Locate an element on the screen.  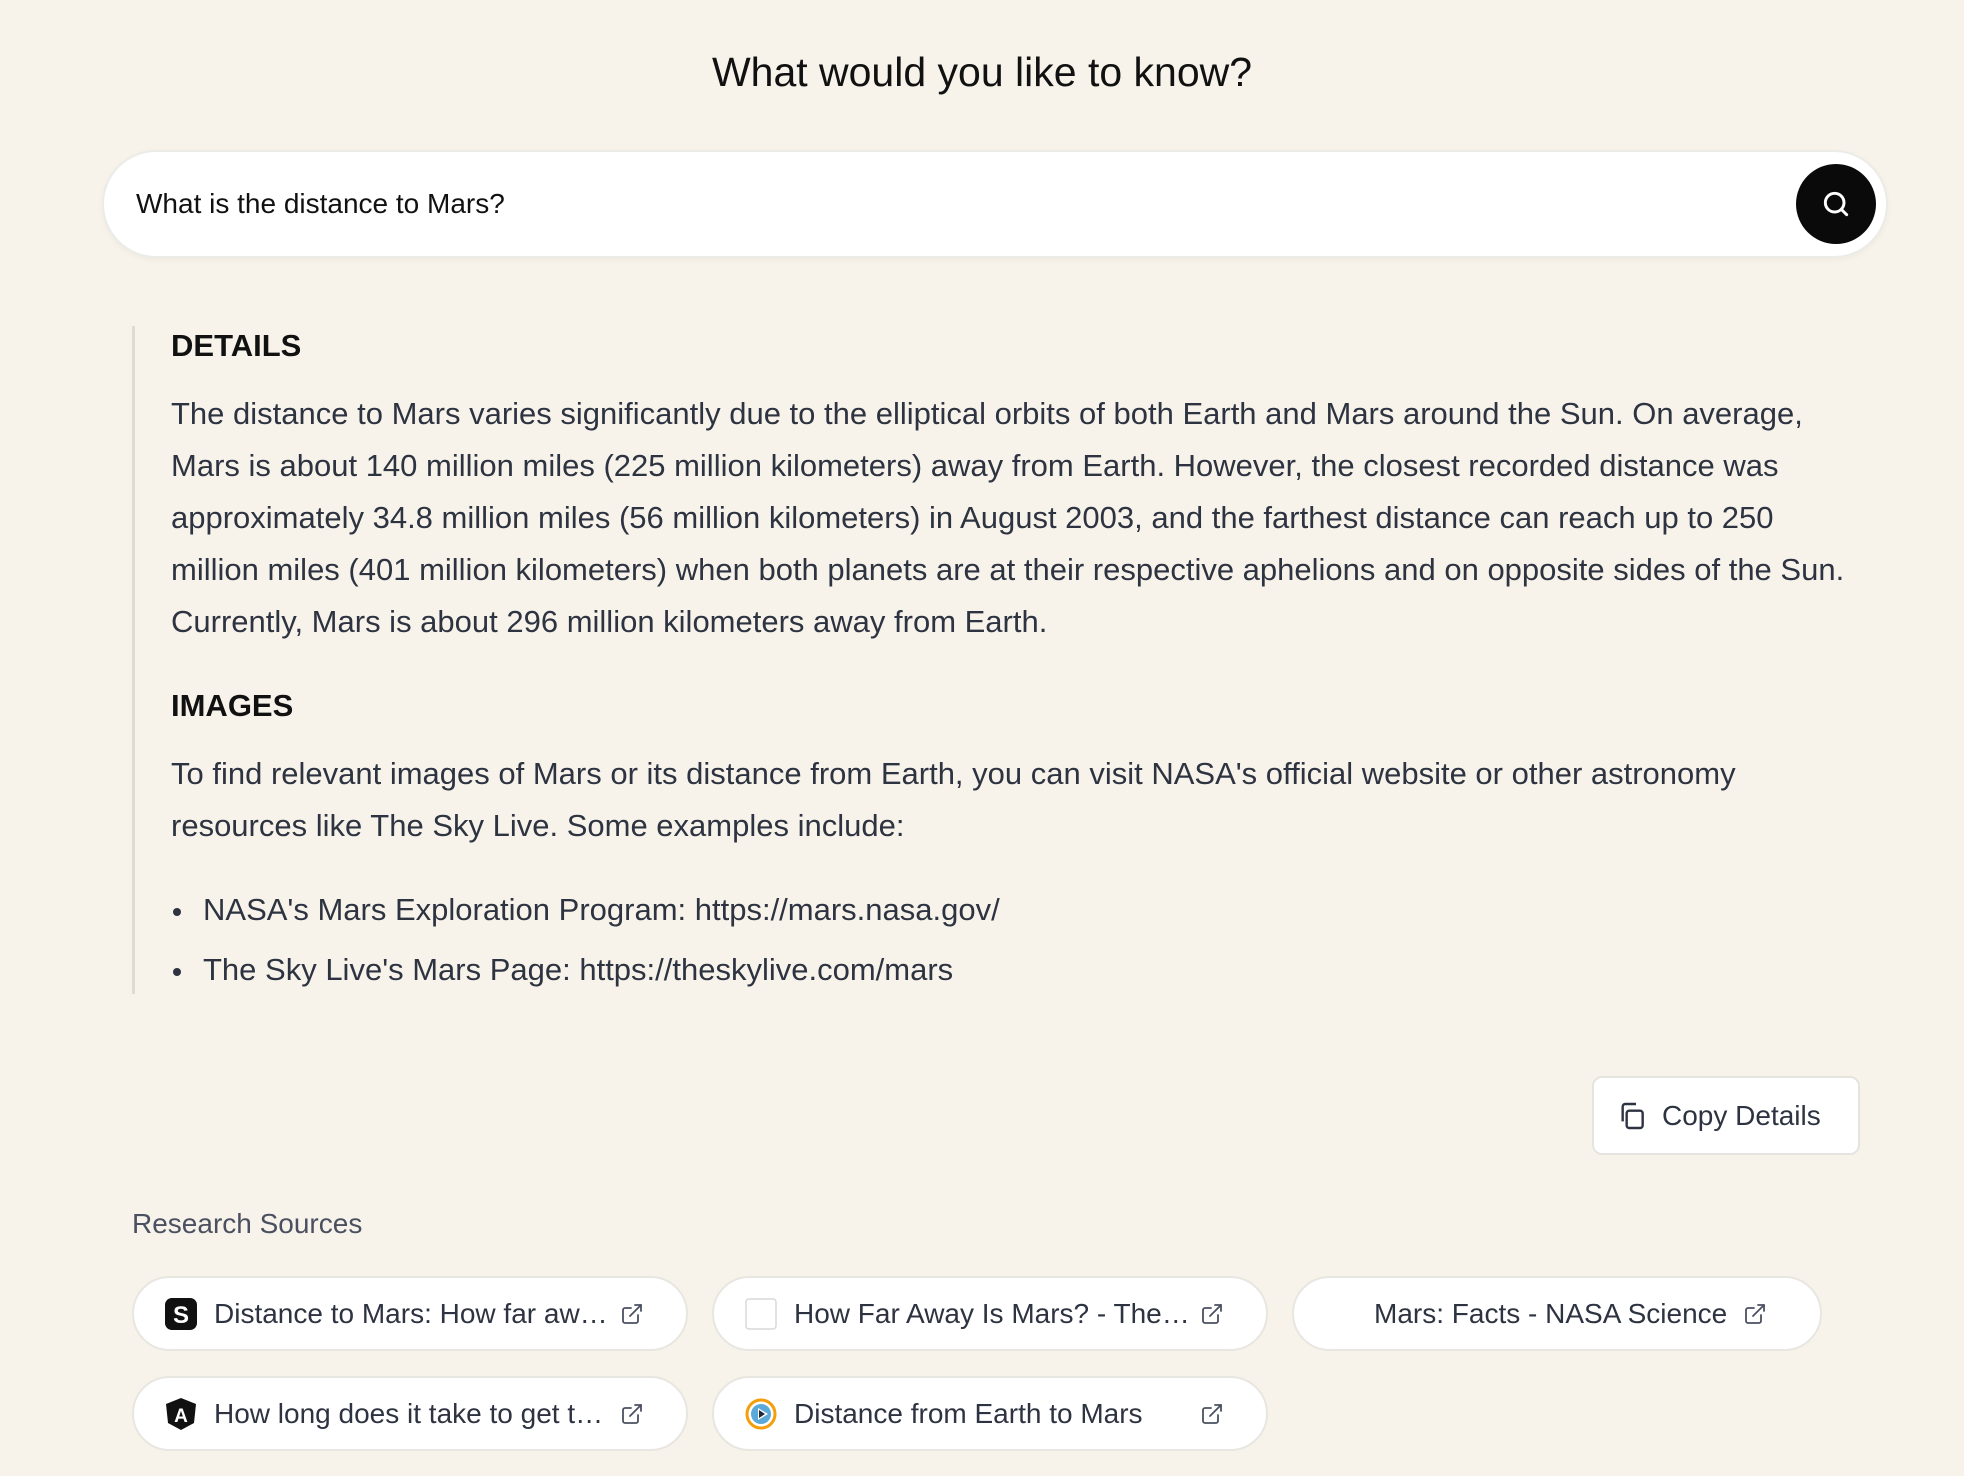
source-chip: Mars: Facts - NASA Science is located at coordinates (1557, 1313).